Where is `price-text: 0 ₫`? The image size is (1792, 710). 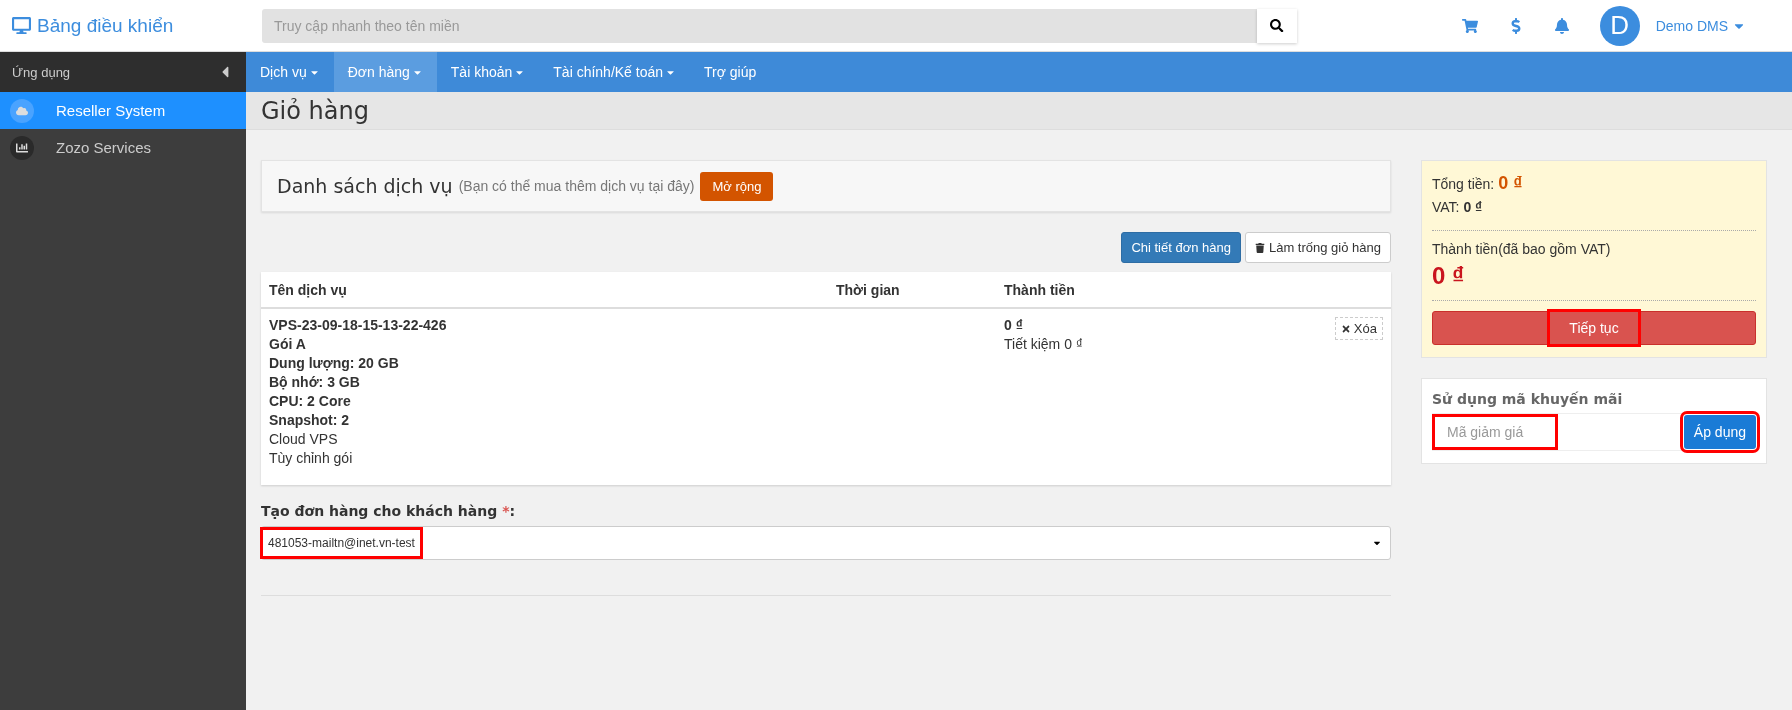 price-text: 0 ₫ is located at coordinates (1014, 325).